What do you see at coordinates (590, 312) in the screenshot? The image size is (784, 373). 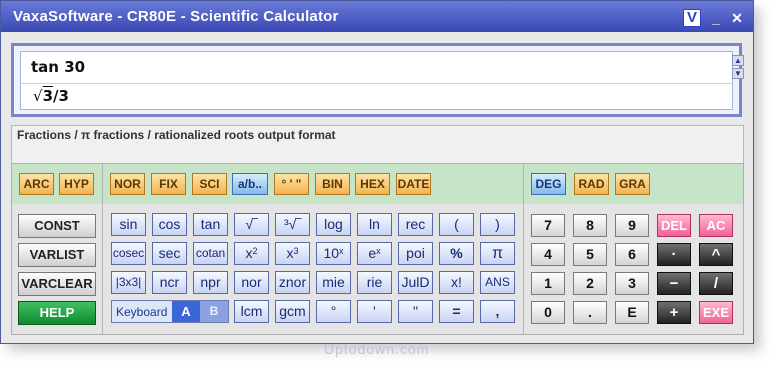 I see `decimal-point-key: .` at bounding box center [590, 312].